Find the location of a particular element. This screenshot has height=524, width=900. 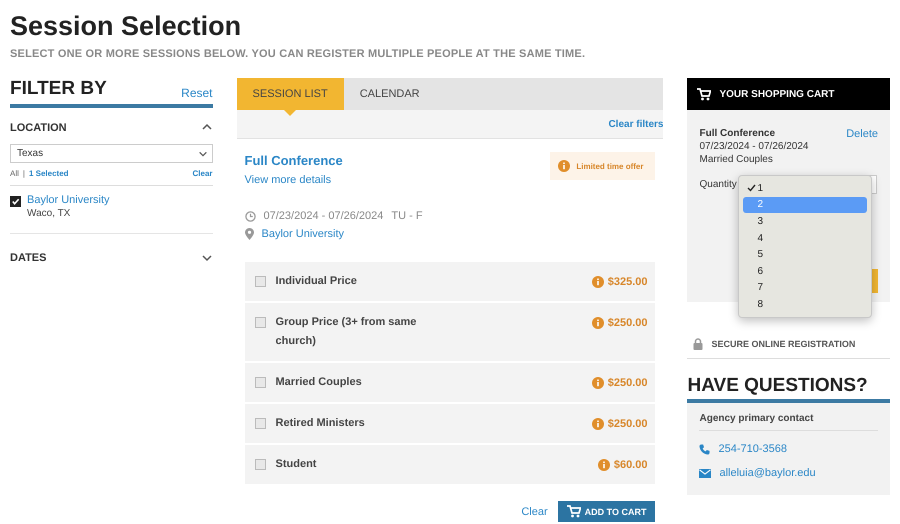

section-label: LOCATION is located at coordinates (38, 128).